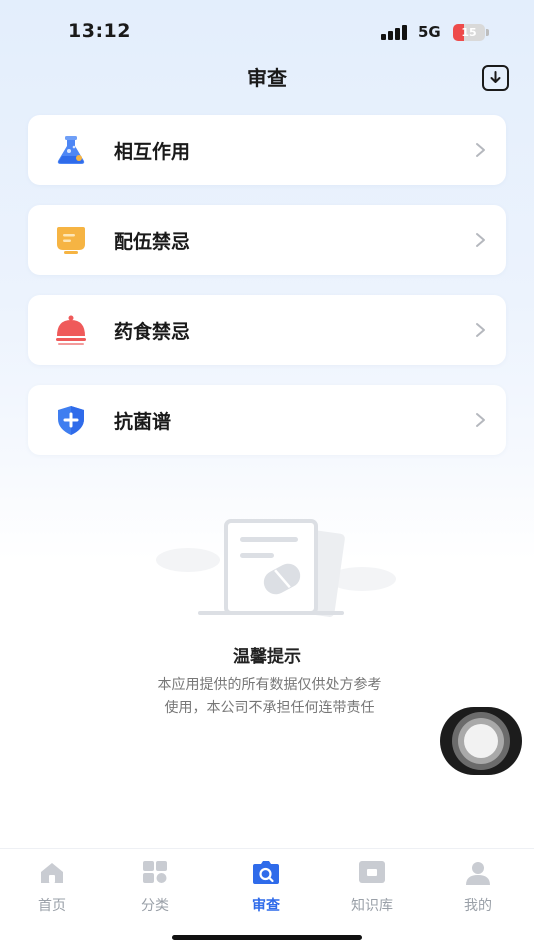 This screenshot has height=950, width=534. What do you see at coordinates (267, 330) in the screenshot?
I see `menu-item-food-drug: 药食禁忌` at bounding box center [267, 330].